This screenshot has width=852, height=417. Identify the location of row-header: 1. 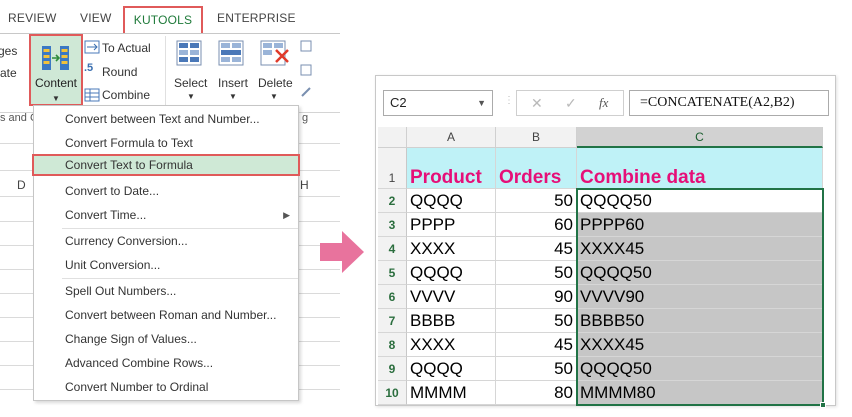
(392, 168).